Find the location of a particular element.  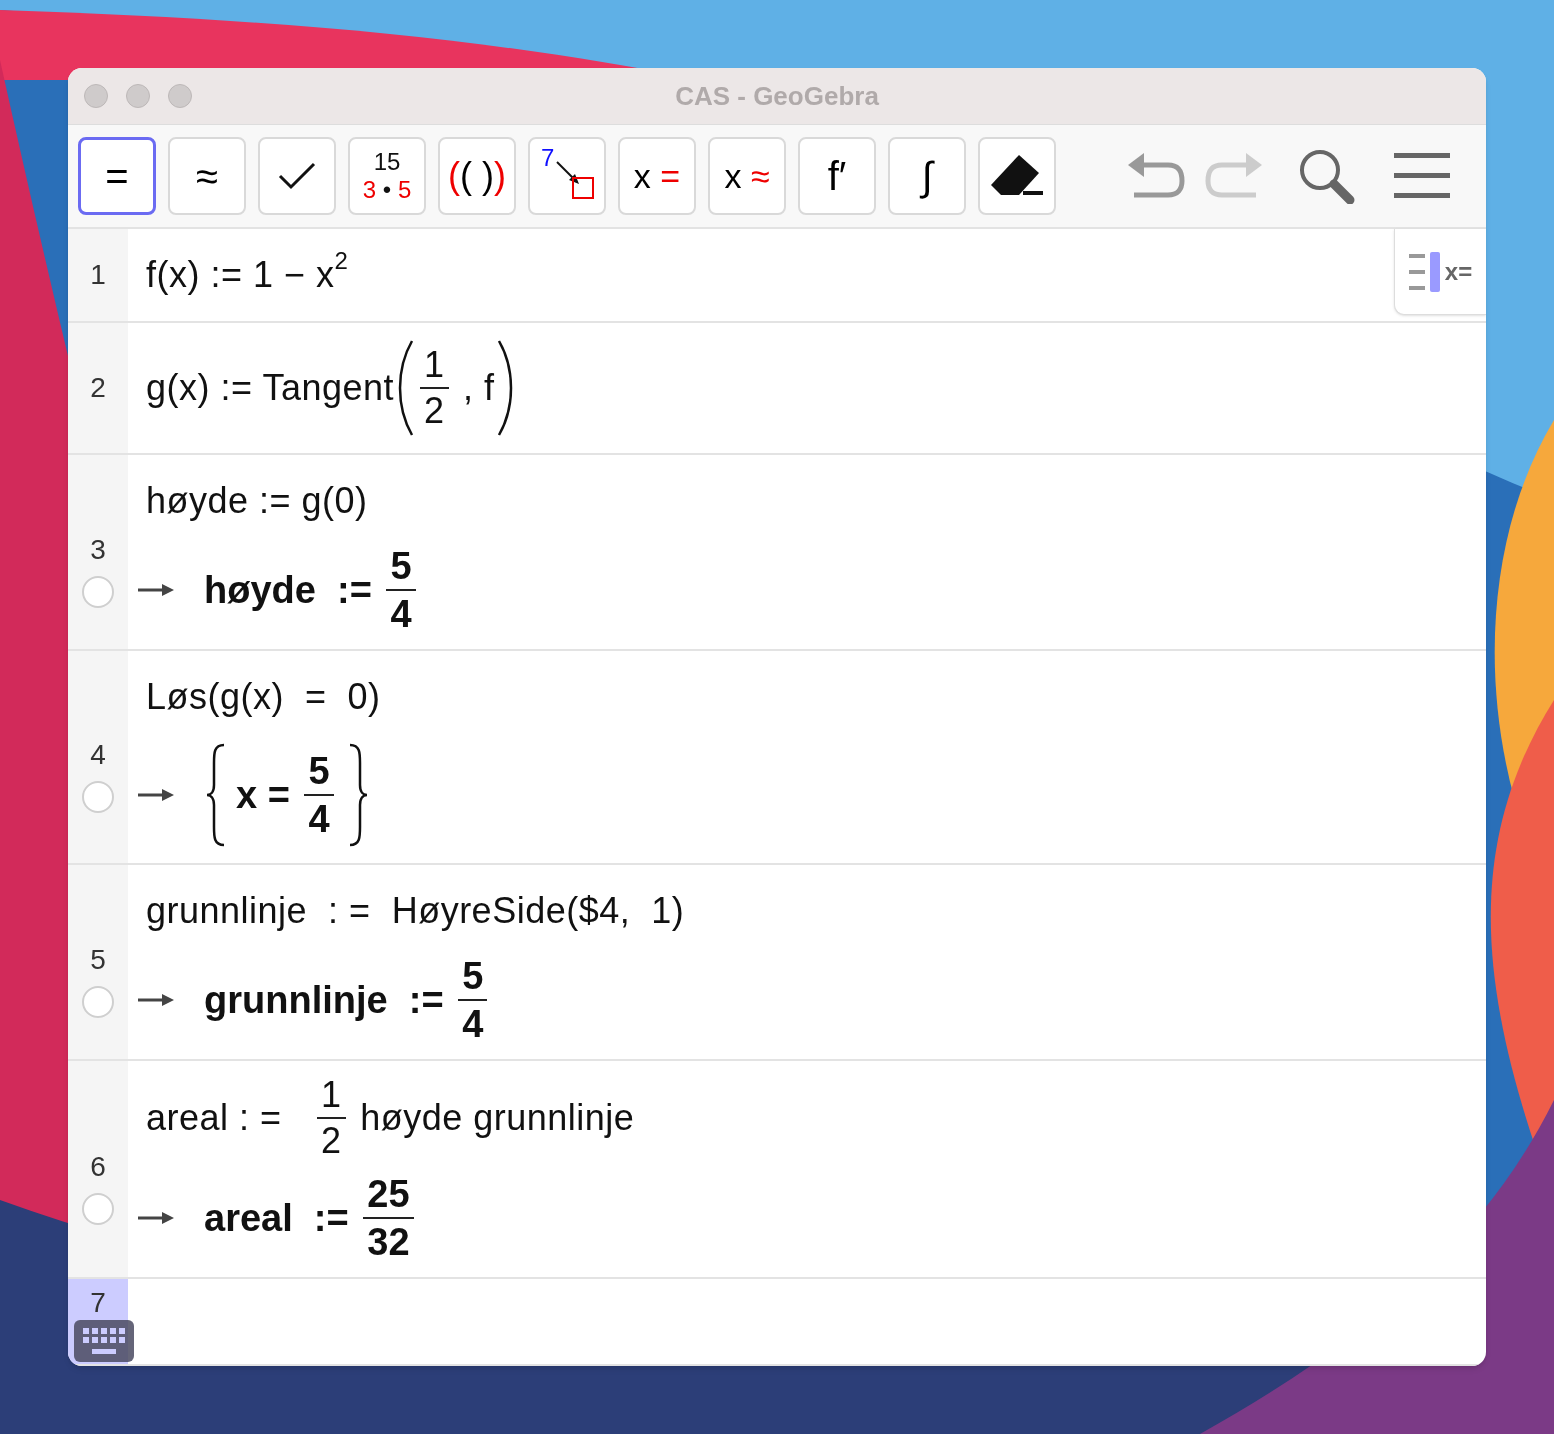

row-number: 5 is located at coordinates (98, 960).